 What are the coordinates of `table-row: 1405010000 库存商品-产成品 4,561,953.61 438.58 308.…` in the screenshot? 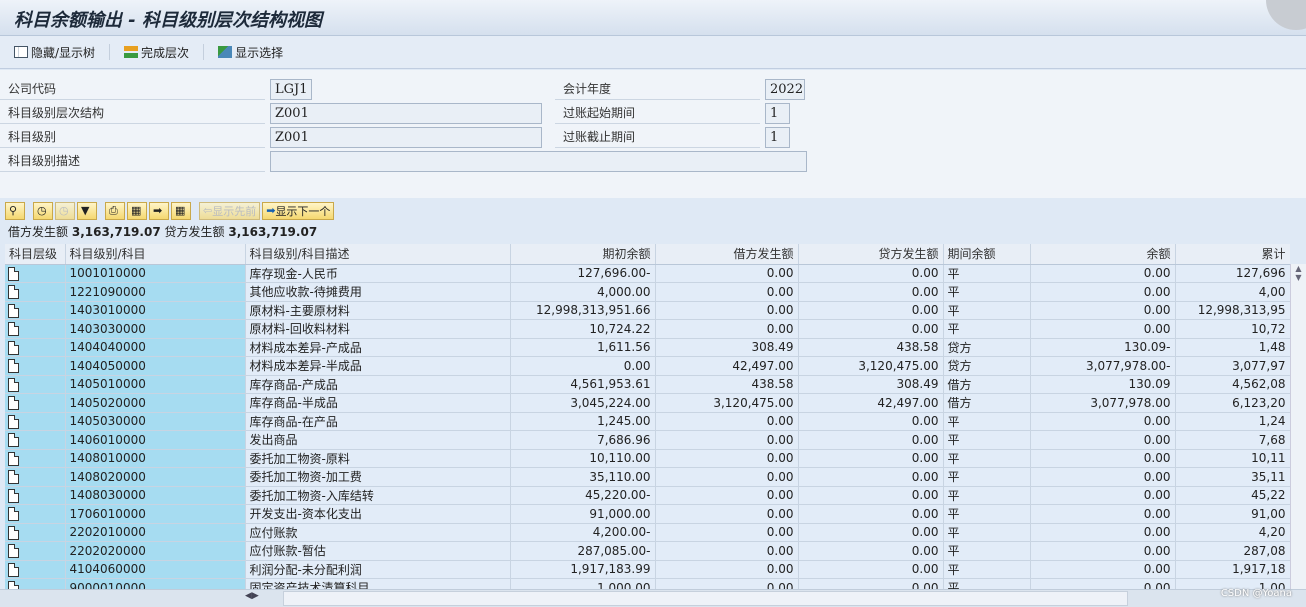 It's located at (647, 384).